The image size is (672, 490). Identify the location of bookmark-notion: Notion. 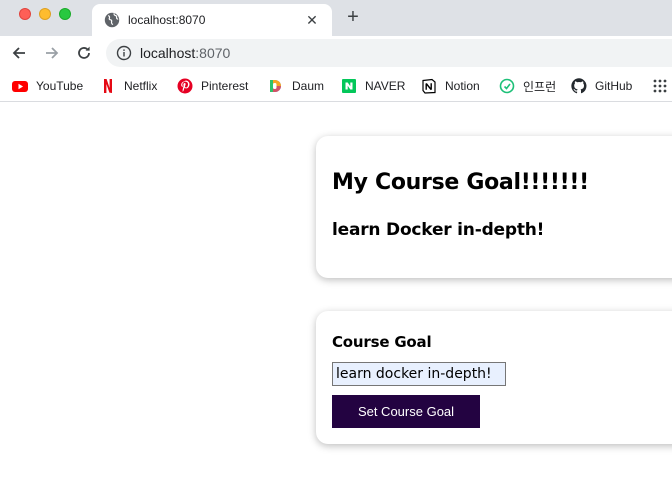
(450, 86).